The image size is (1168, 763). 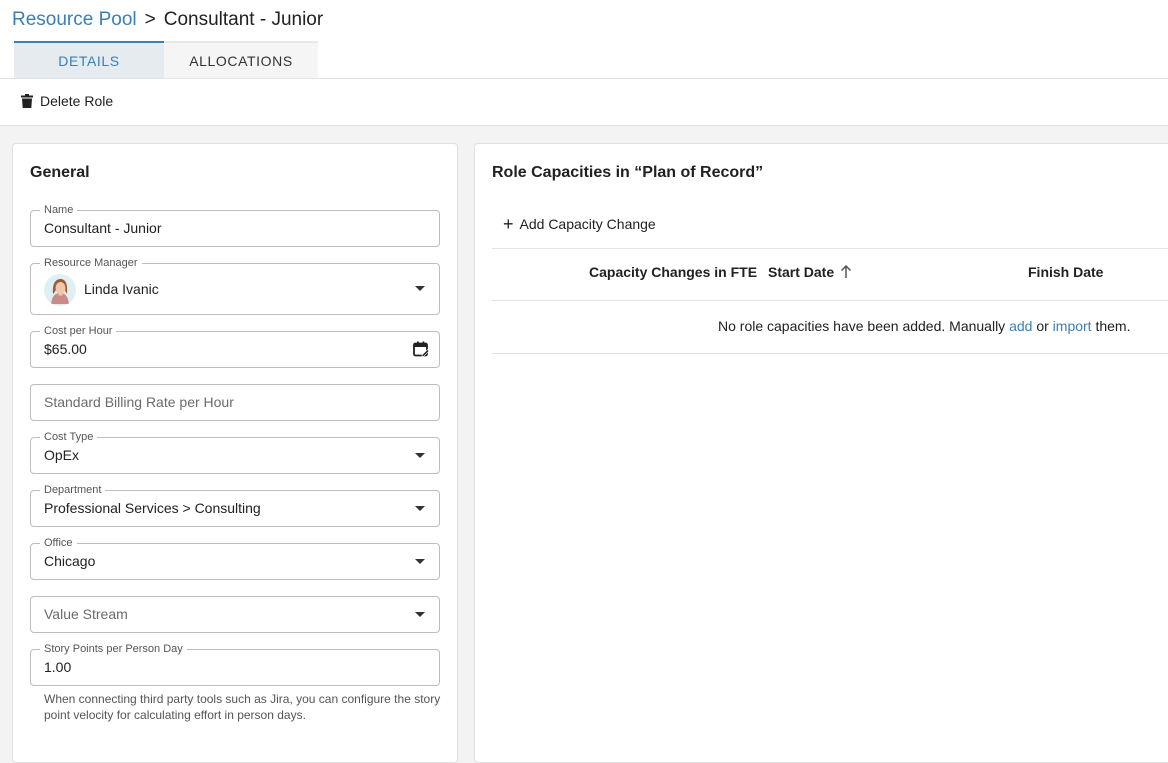 I want to click on tab-bar: DETAILS ALLOCATIONS, so click(x=166, y=59).